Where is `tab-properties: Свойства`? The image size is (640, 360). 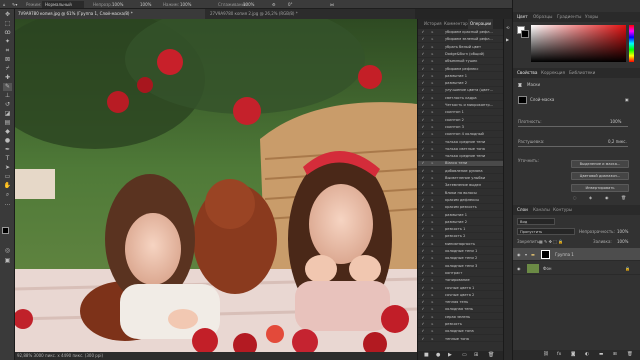
tab-properties: Свойства is located at coordinates (527, 73).